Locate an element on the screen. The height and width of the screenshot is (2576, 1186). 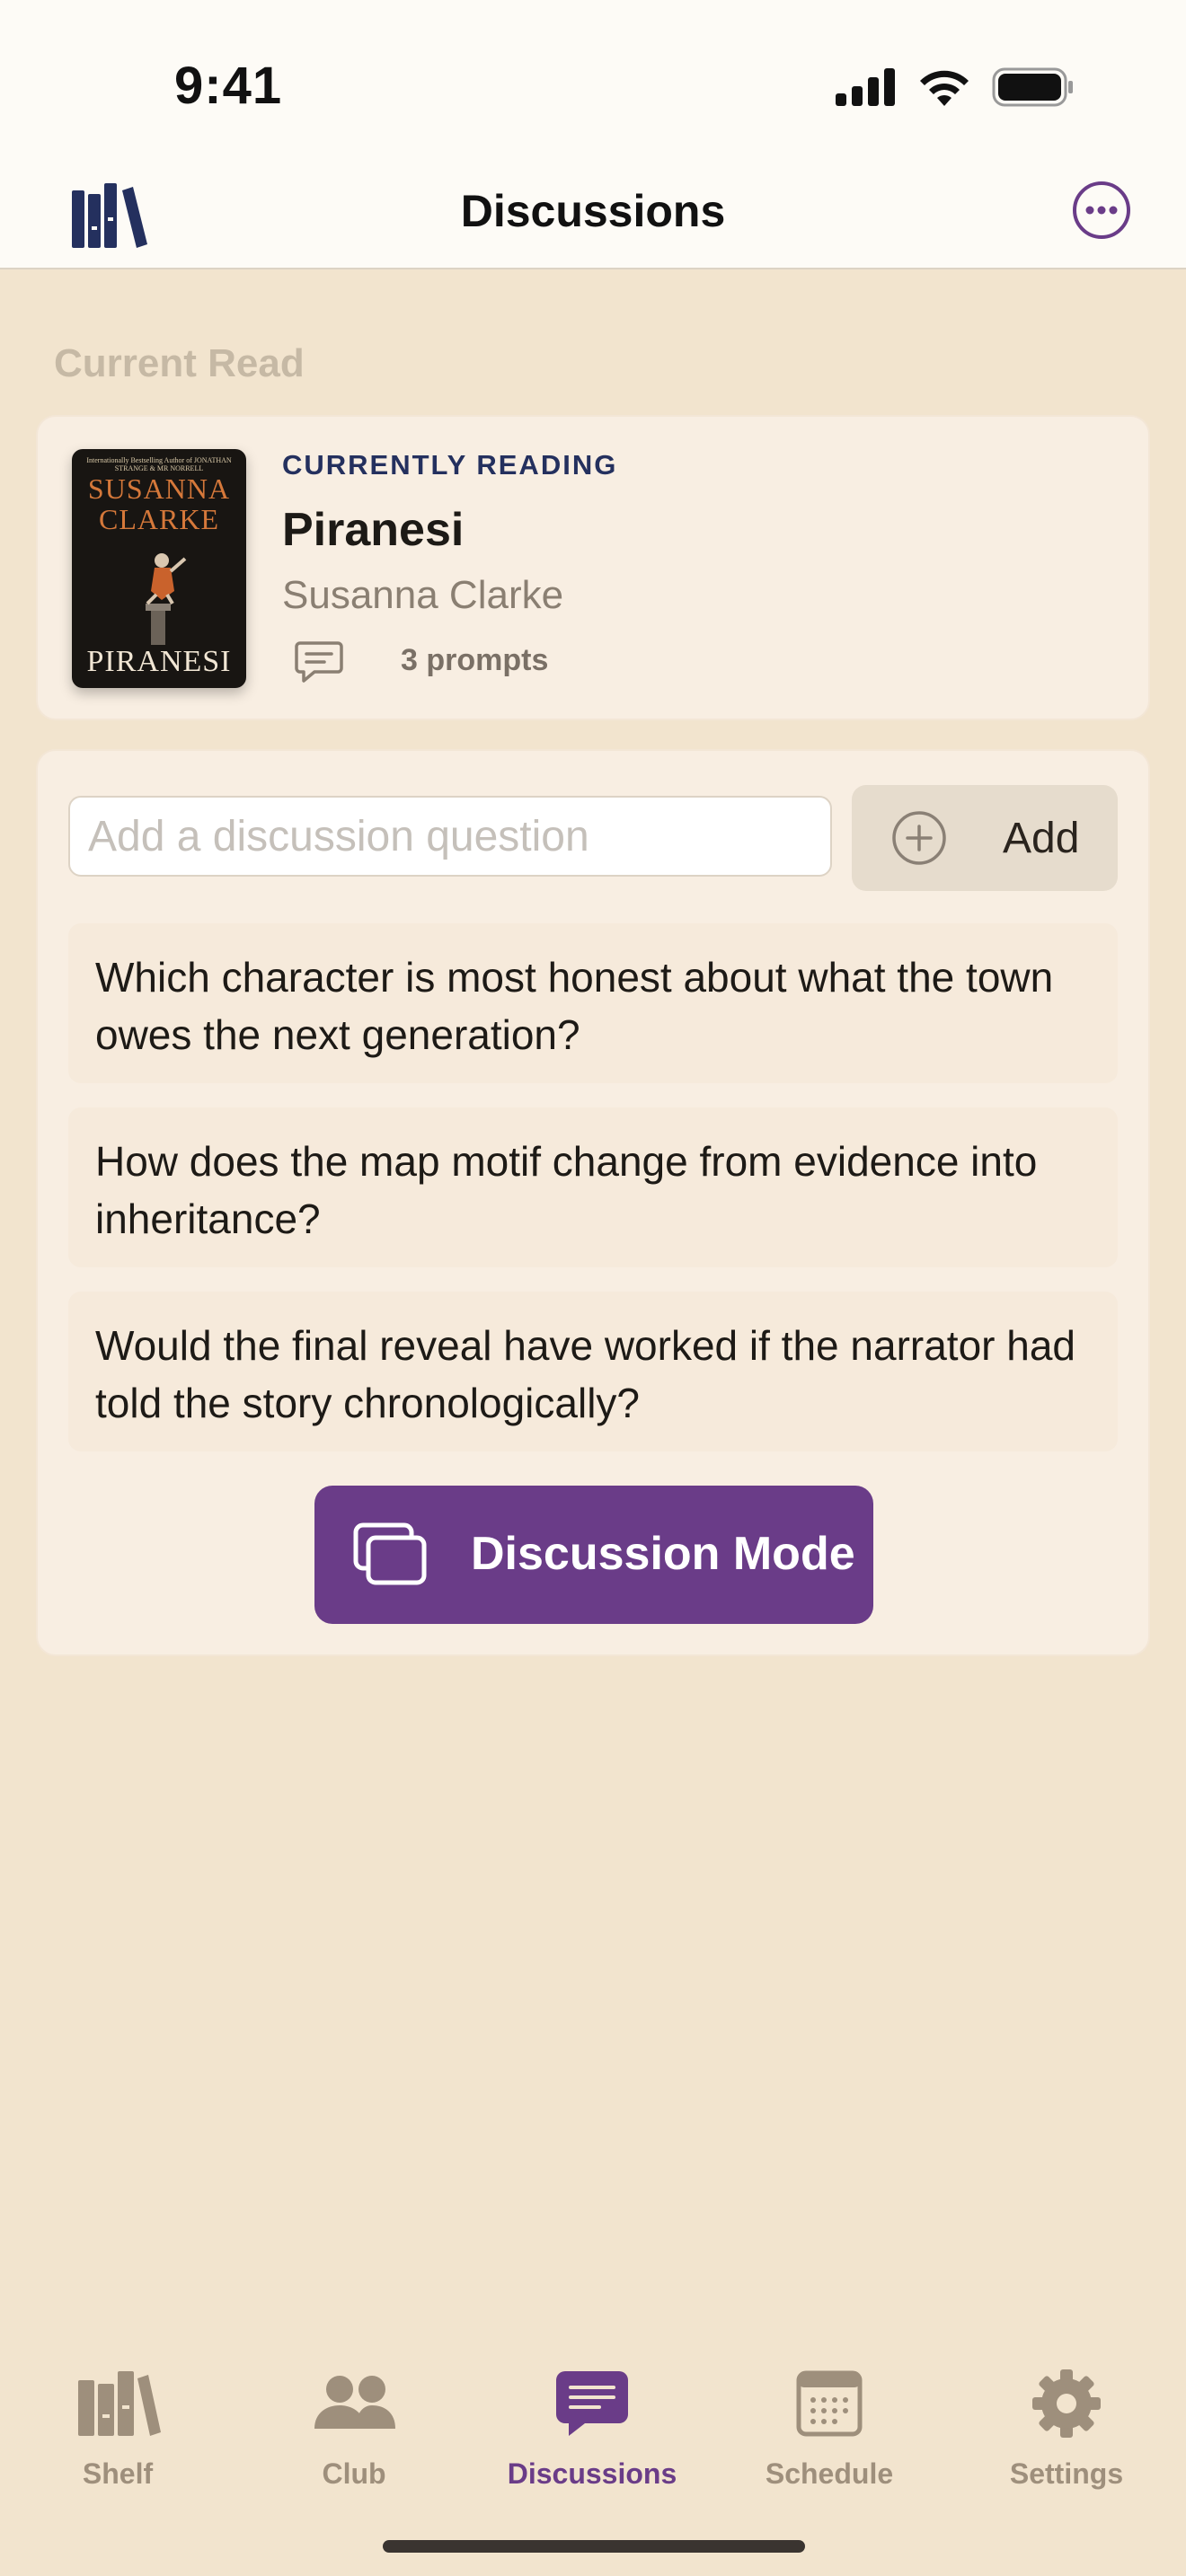
signal-icon is located at coordinates (865, 87).